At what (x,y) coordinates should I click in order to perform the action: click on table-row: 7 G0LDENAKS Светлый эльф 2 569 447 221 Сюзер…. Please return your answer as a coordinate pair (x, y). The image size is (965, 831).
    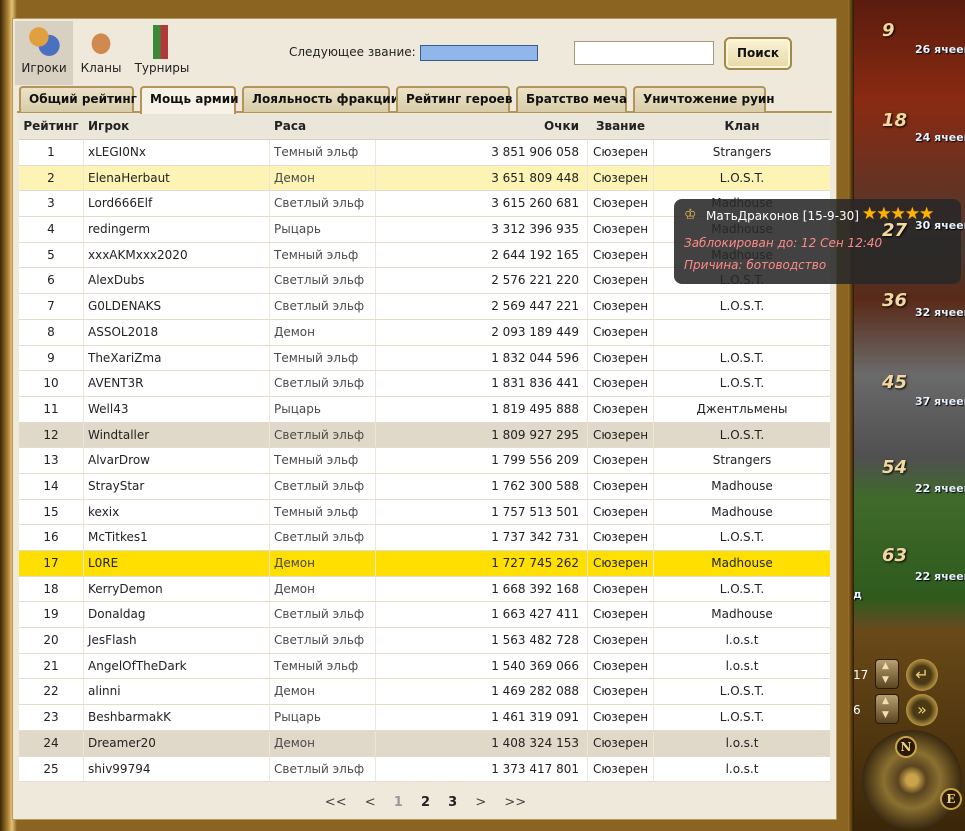
    Looking at the image, I should click on (424, 307).